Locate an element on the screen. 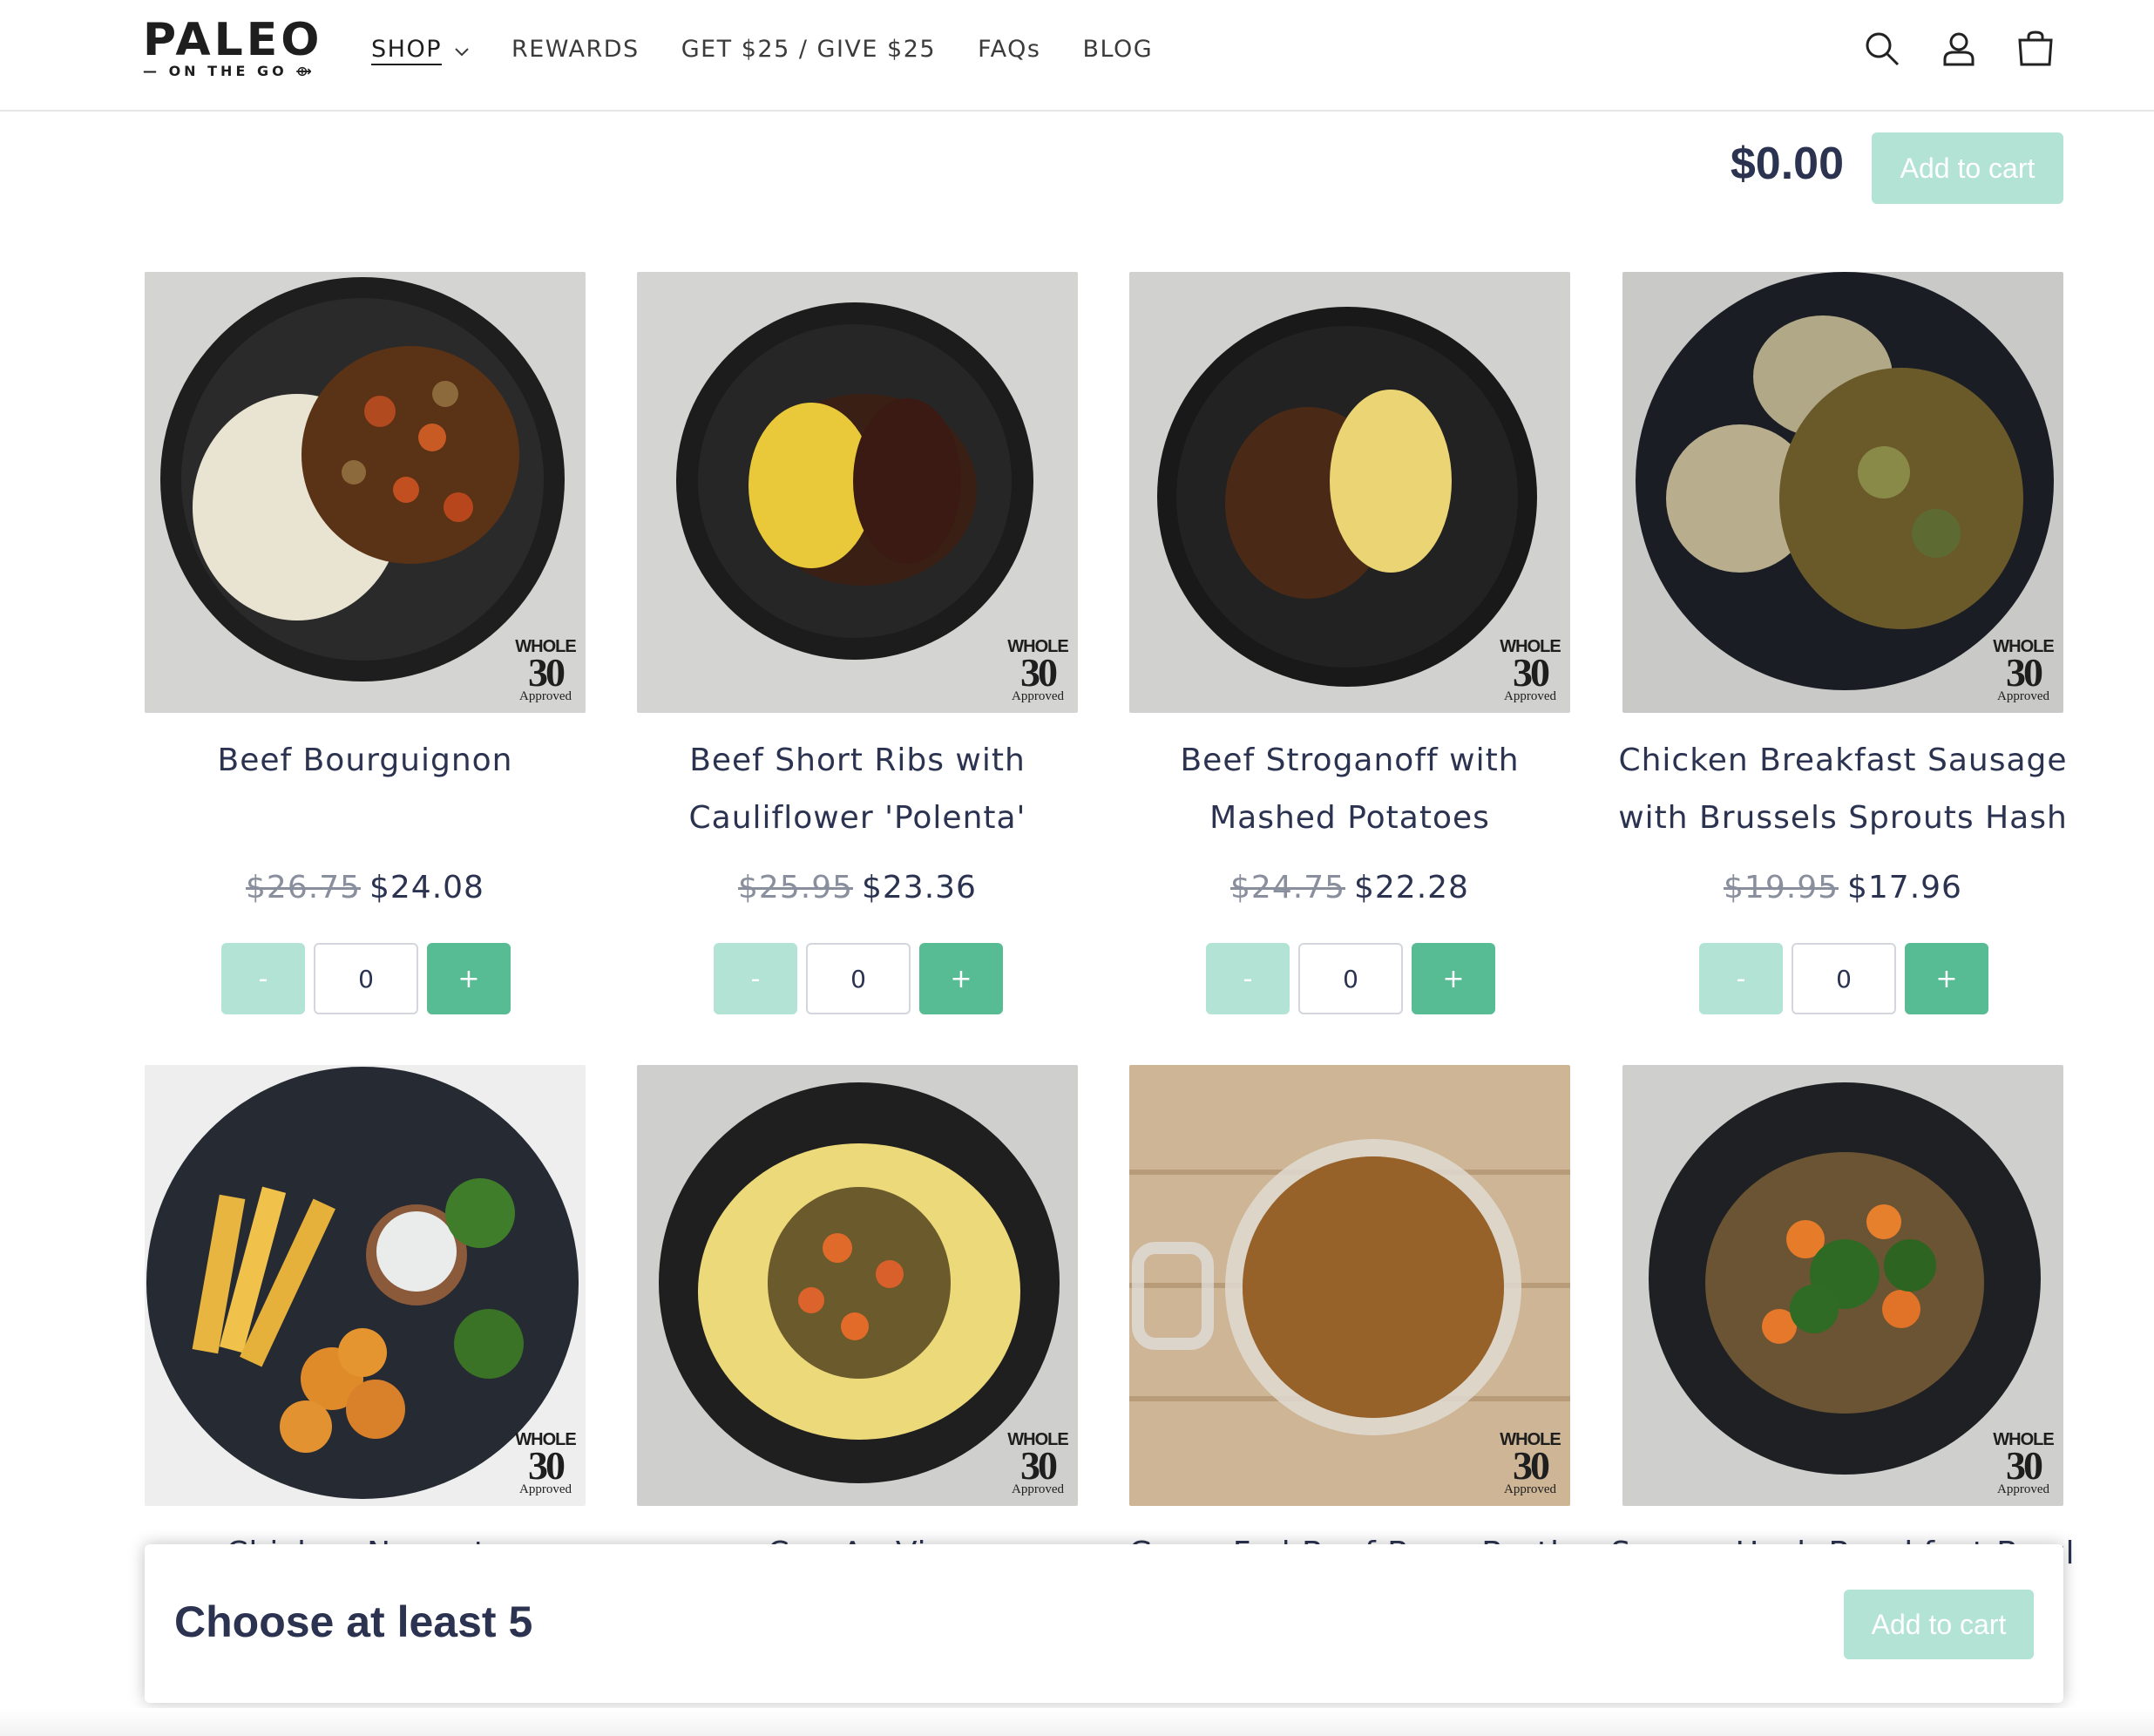 This screenshot has width=2154, height=1736. product-title: Beef Stroganoff with Mashed Potatoes is located at coordinates (1350, 789).